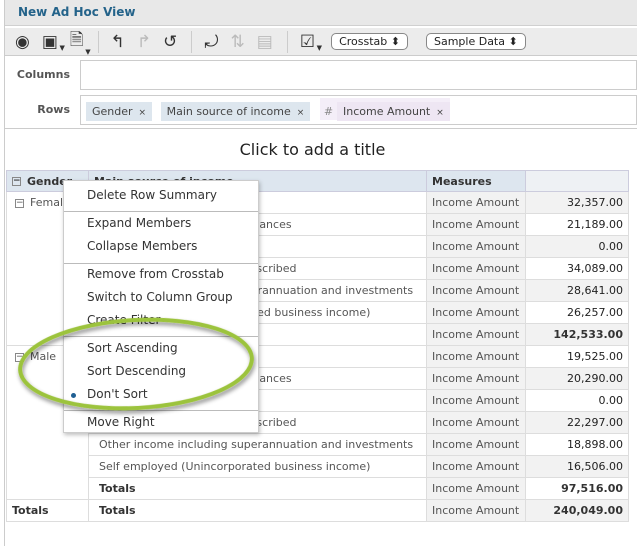 Image resolution: width=637 pixels, height=546 pixels. Describe the element at coordinates (121, 422) in the screenshot. I see `menu-item-move-right: Move Right` at that location.